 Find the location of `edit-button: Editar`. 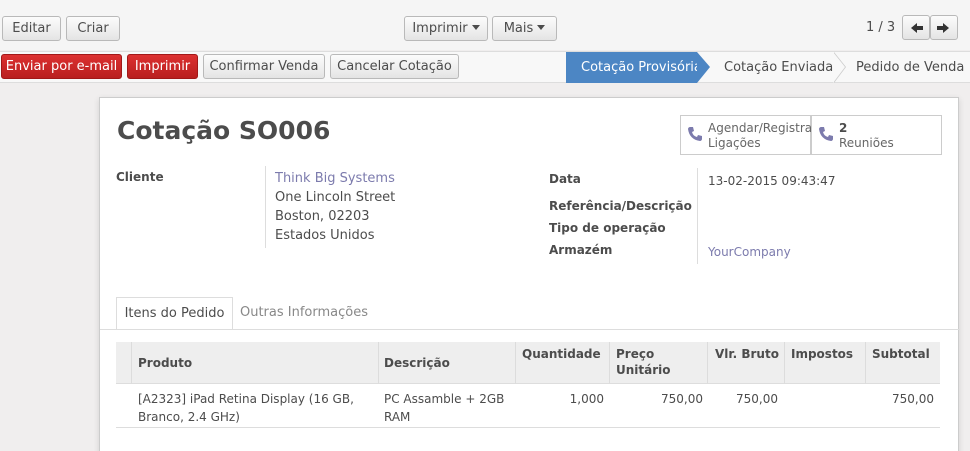

edit-button: Editar is located at coordinates (31, 28).